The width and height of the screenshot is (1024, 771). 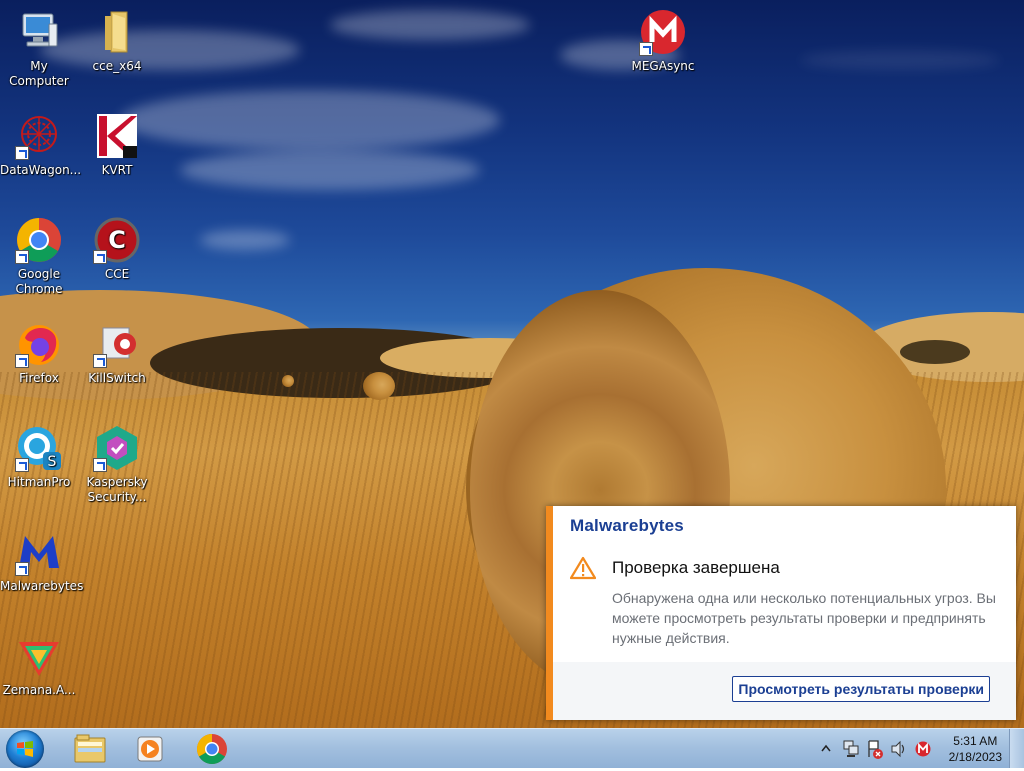 I want to click on network-icon, so click(x=851, y=749).